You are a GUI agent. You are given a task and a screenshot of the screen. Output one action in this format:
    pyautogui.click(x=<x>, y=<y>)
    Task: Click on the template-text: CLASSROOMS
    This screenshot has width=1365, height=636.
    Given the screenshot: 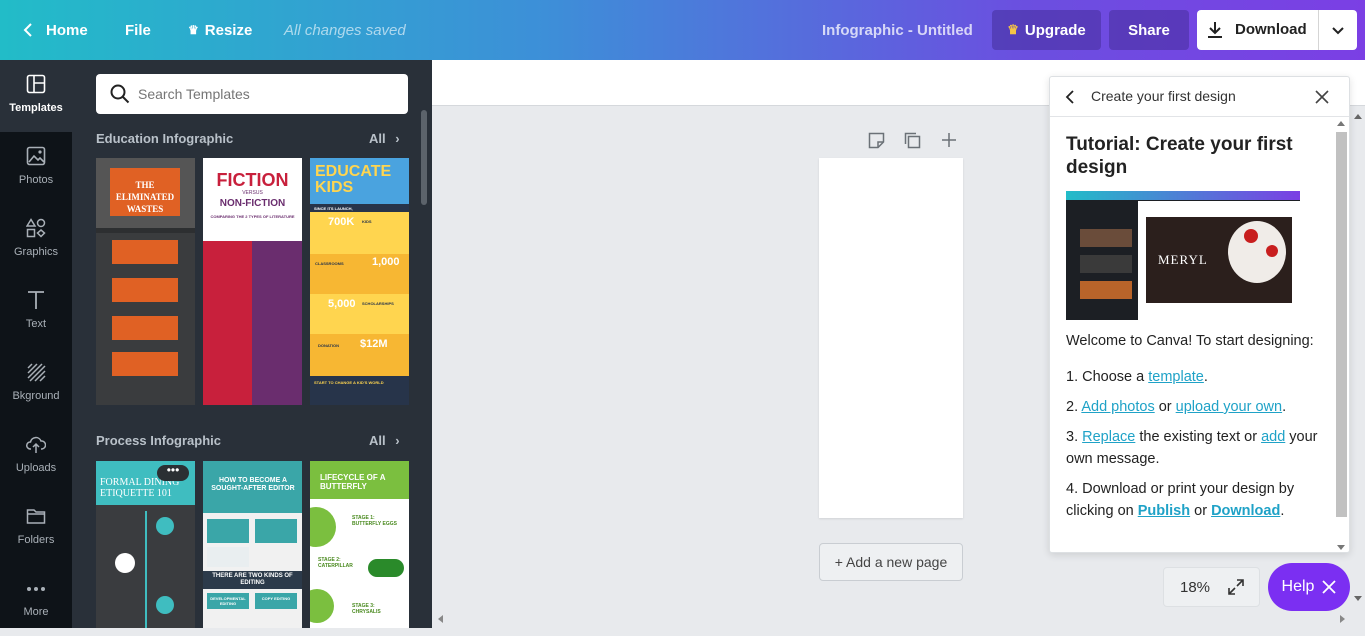 What is the action you would take?
    pyautogui.click(x=329, y=263)
    